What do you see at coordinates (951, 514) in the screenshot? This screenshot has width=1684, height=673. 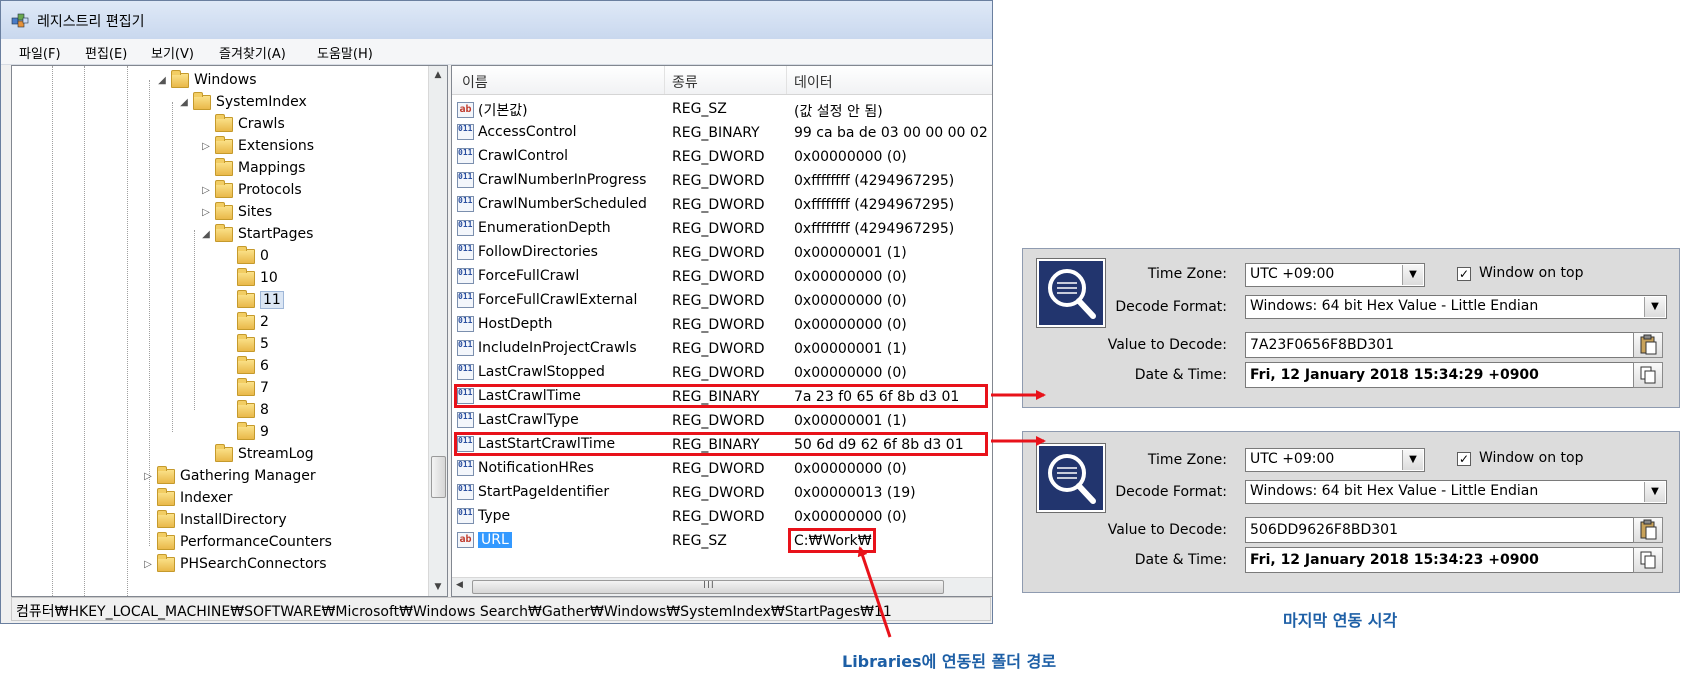 I see `annotation-arrows` at bounding box center [951, 514].